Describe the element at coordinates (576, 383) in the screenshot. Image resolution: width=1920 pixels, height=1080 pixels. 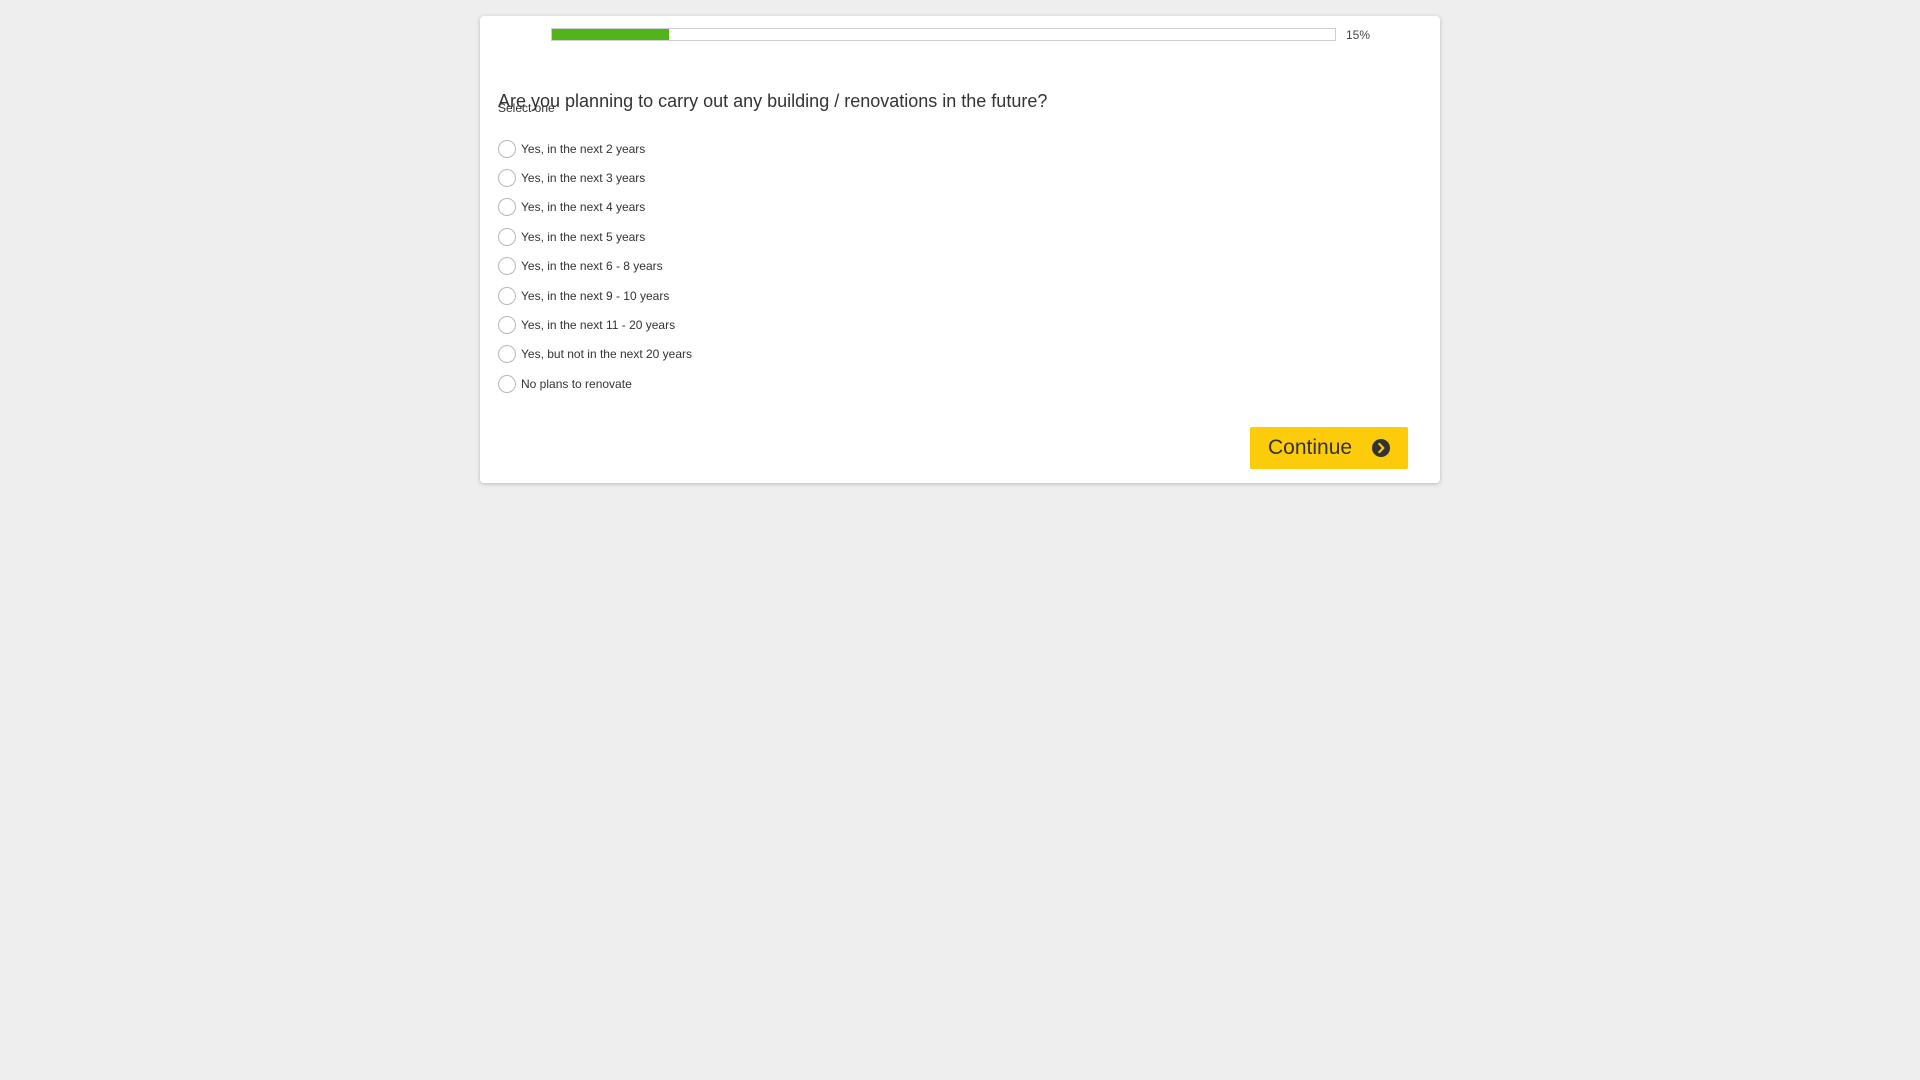
I see `answer-option-label: No plans to renovate` at that location.